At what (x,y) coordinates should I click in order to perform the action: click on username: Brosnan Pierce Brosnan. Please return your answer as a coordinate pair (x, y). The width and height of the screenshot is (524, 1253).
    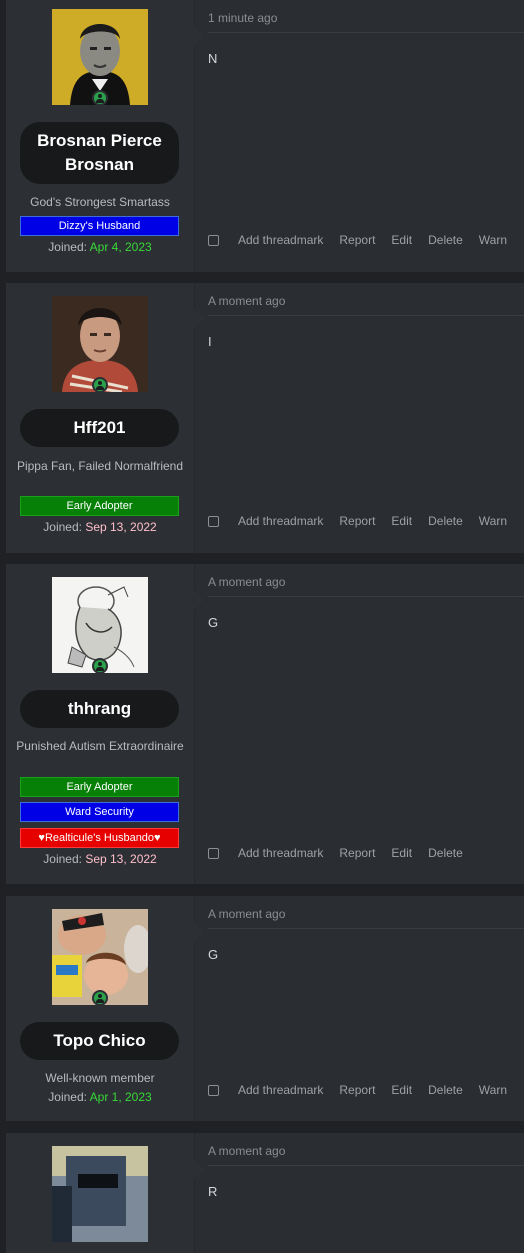
    Looking at the image, I should click on (99, 153).